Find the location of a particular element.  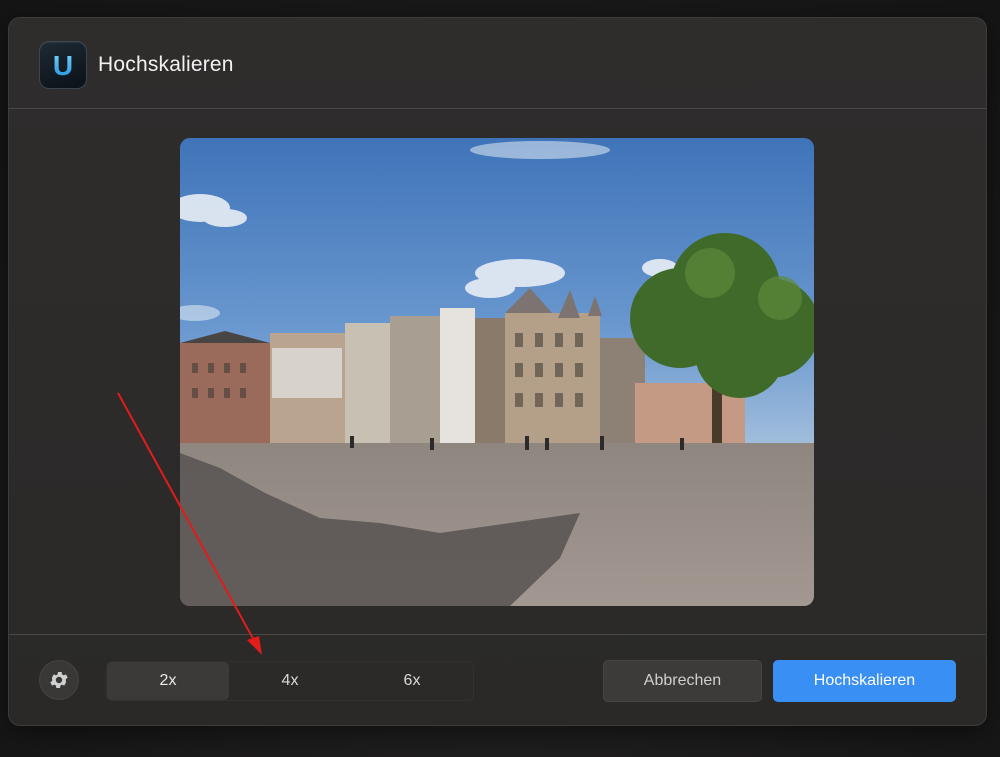

gear-icon is located at coordinates (59, 680).